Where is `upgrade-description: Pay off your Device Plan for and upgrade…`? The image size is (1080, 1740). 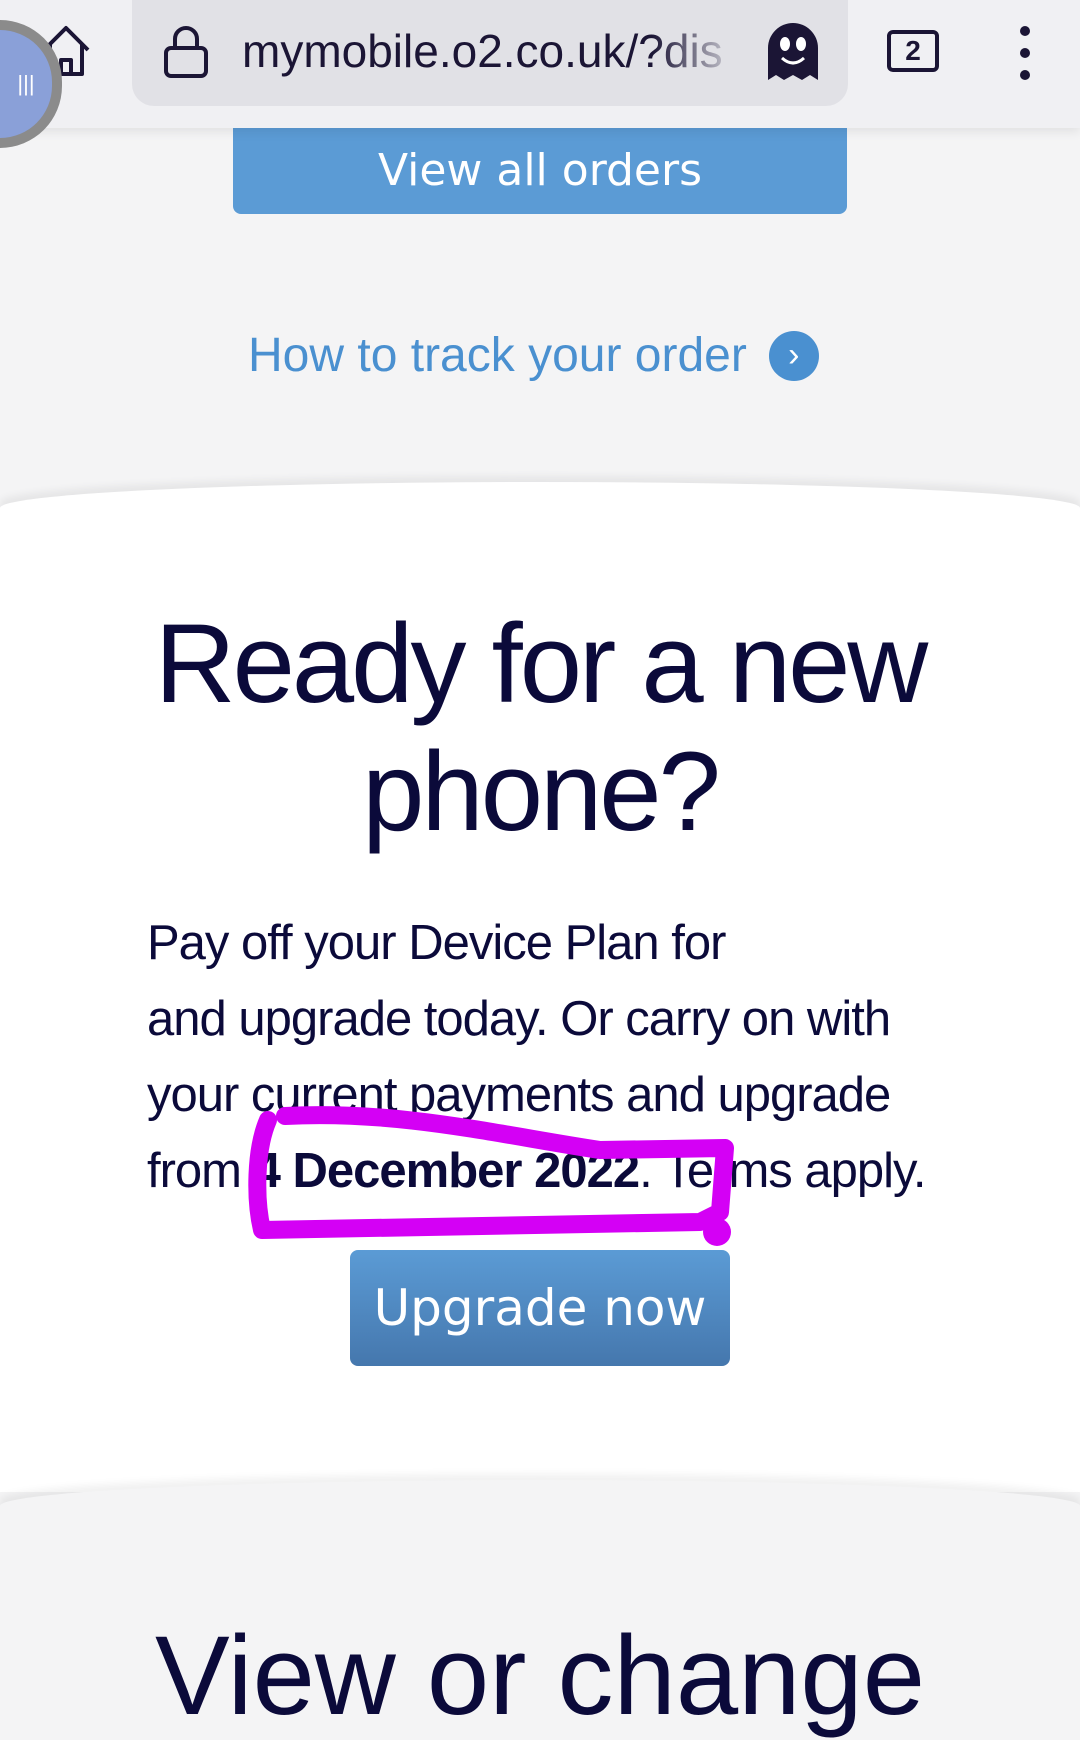 upgrade-description: Pay off your Device Plan for and upgrade… is located at coordinates (547, 1057).